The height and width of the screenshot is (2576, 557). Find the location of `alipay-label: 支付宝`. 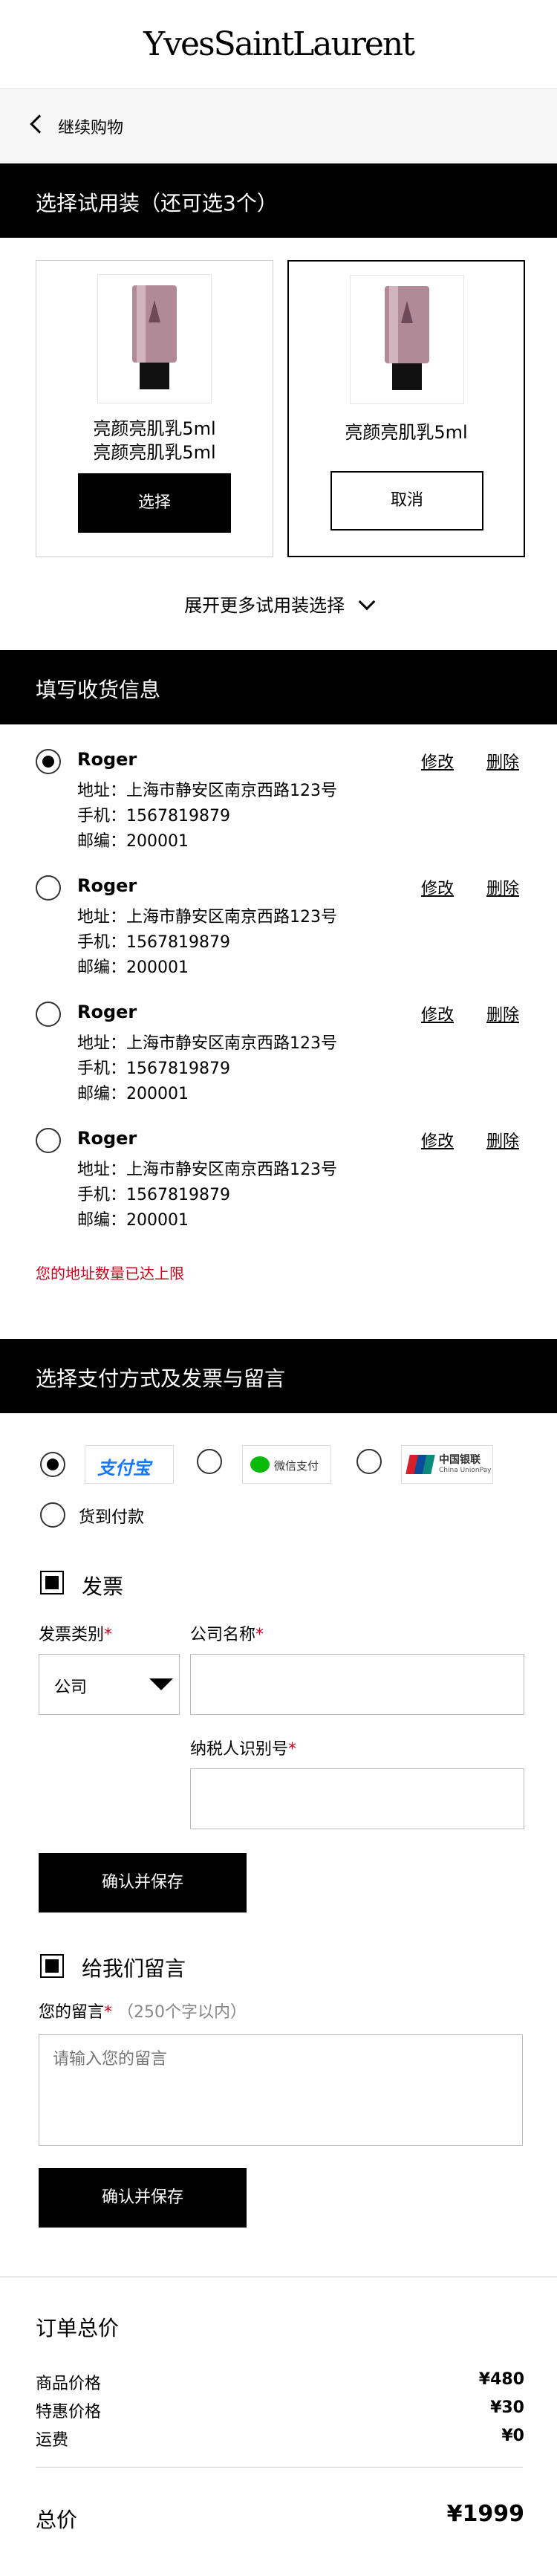

alipay-label: 支付宝 is located at coordinates (124, 1468).